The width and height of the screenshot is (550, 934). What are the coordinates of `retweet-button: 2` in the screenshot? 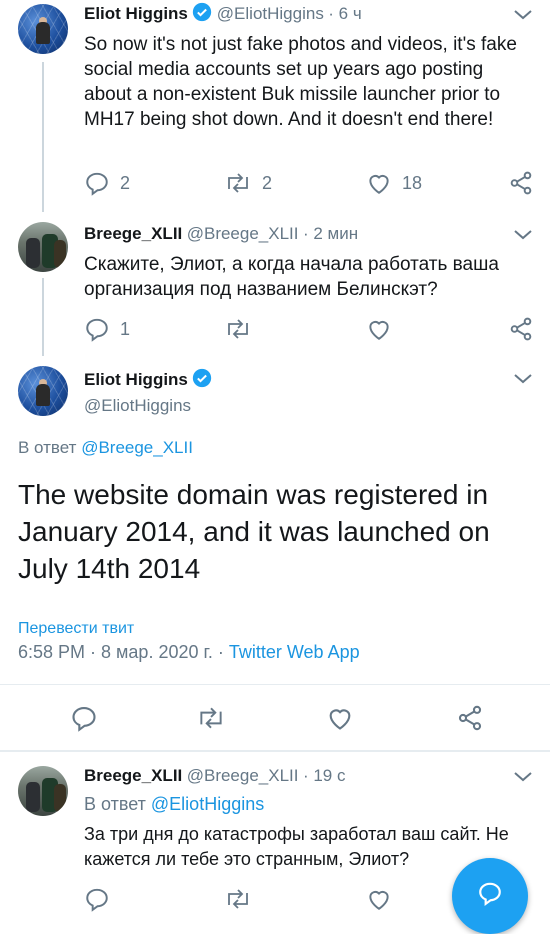 It's located at (248, 183).